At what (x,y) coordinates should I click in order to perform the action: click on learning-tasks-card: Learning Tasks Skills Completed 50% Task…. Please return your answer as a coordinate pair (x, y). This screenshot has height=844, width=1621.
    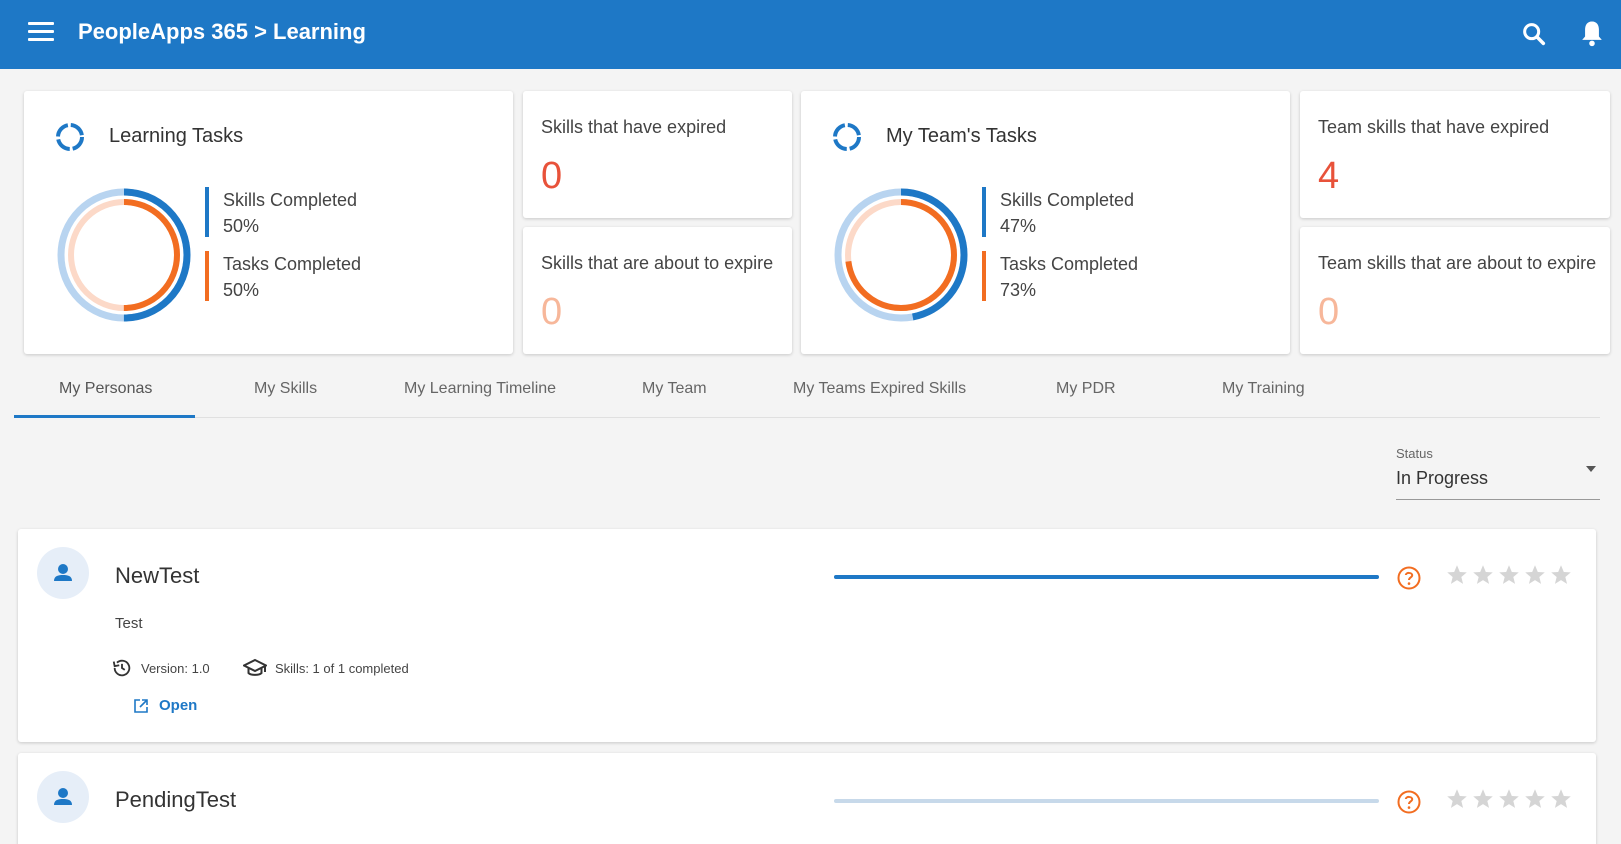
    Looking at the image, I should click on (268, 222).